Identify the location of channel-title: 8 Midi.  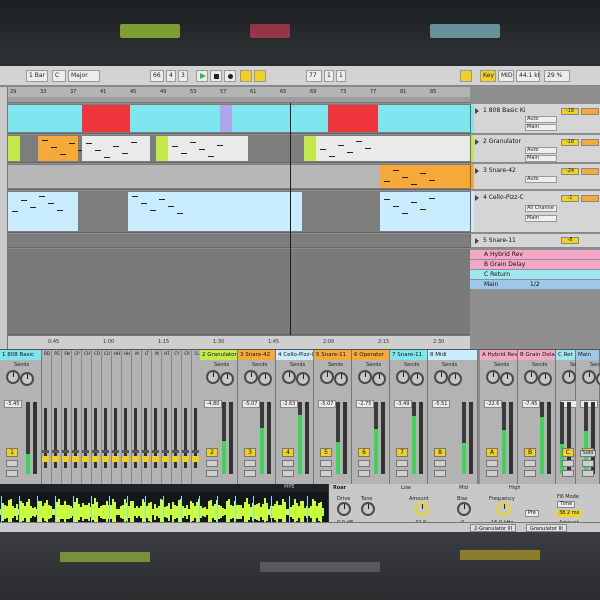
(452, 355).